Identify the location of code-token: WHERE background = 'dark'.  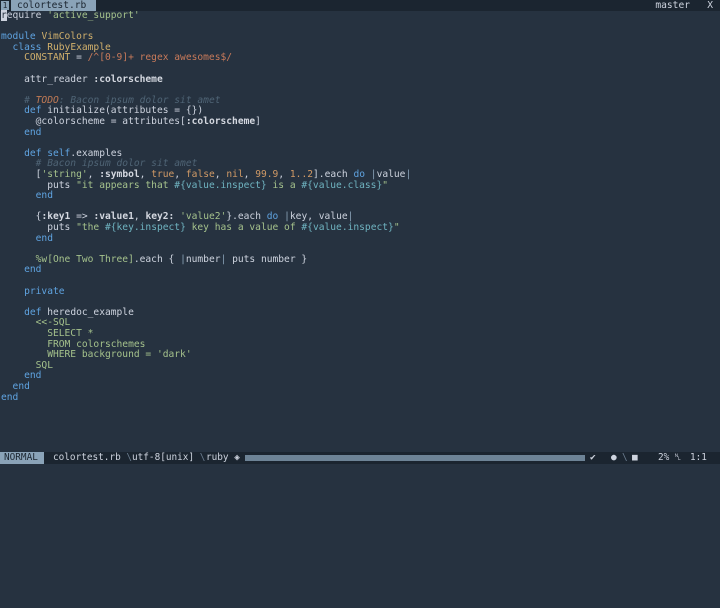
(96, 355).